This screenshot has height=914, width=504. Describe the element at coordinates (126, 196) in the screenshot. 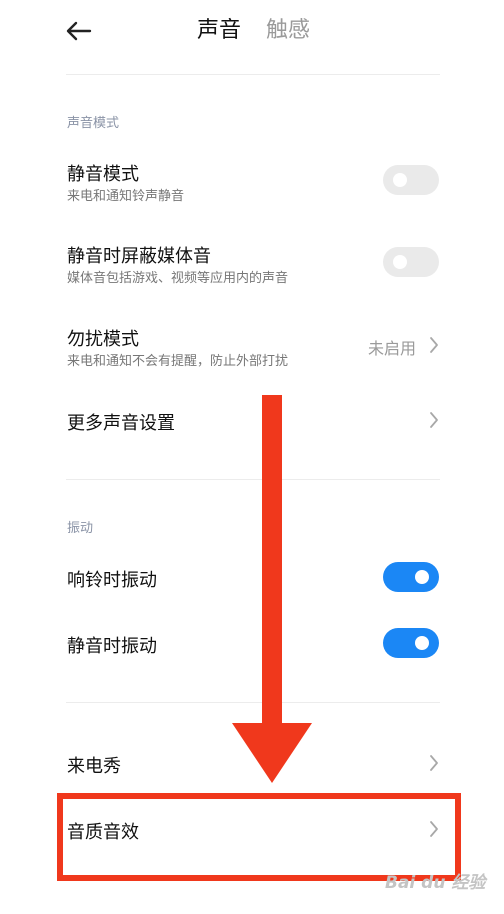

I see `row-subtitle-silent-mode: 来电和通知铃声静音` at that location.